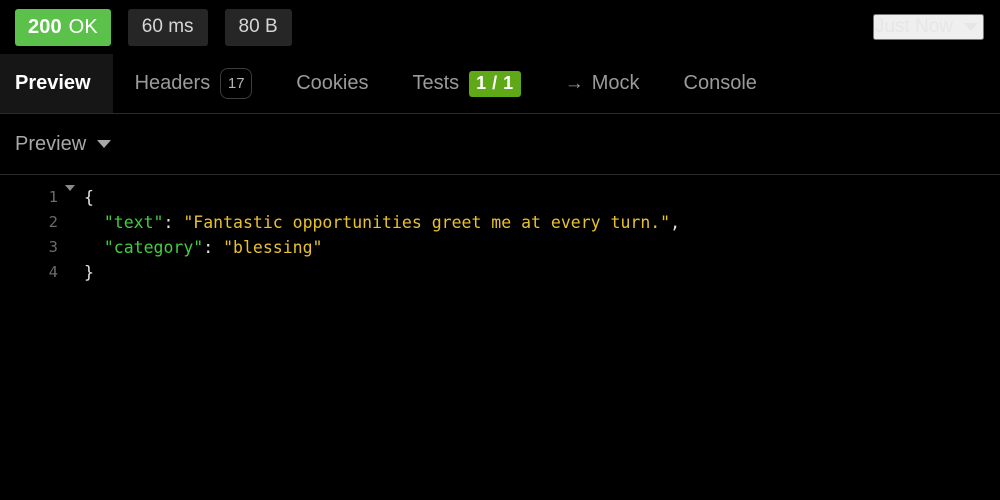 This screenshot has height=500, width=1000. I want to click on tab-console: Console, so click(720, 83).